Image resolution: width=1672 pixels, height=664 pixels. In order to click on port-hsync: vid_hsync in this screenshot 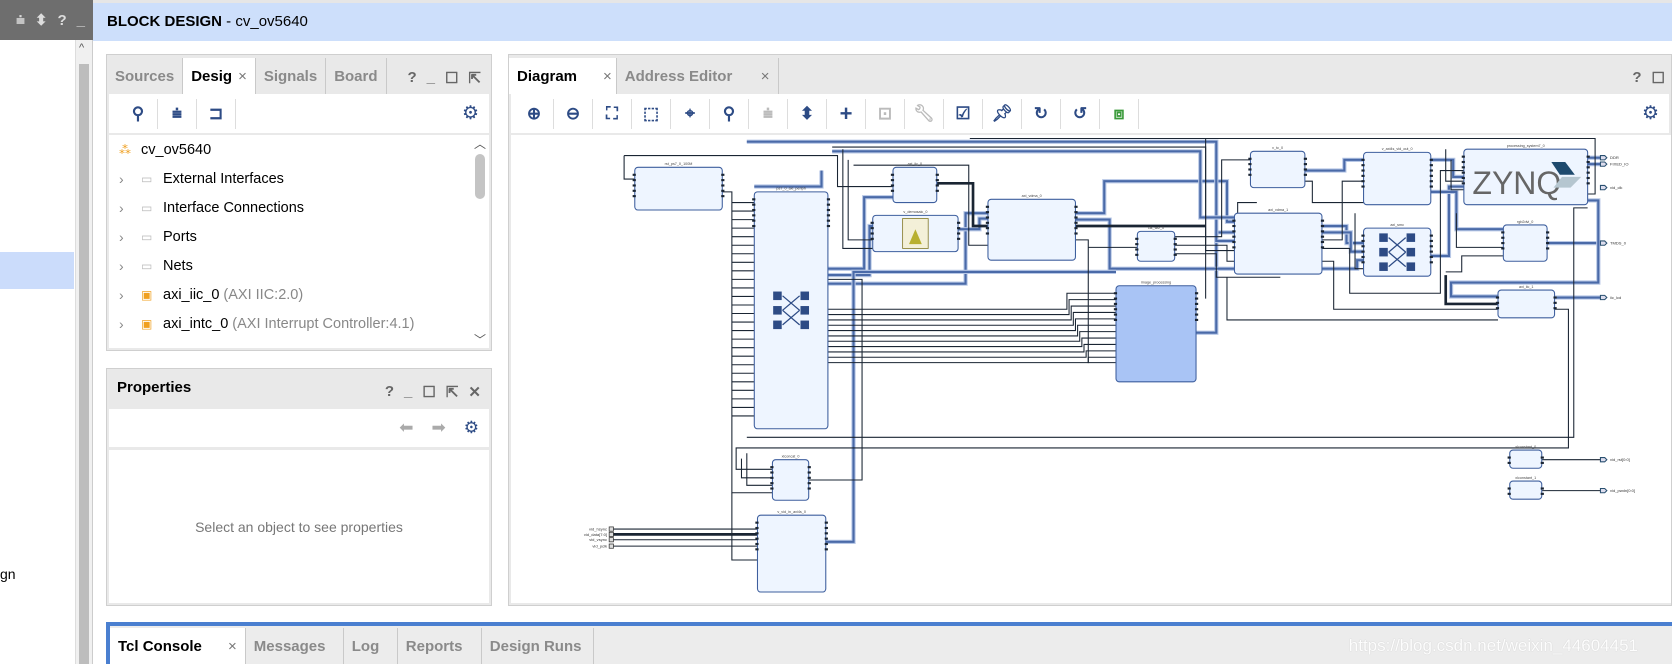, I will do `click(601, 529)`.